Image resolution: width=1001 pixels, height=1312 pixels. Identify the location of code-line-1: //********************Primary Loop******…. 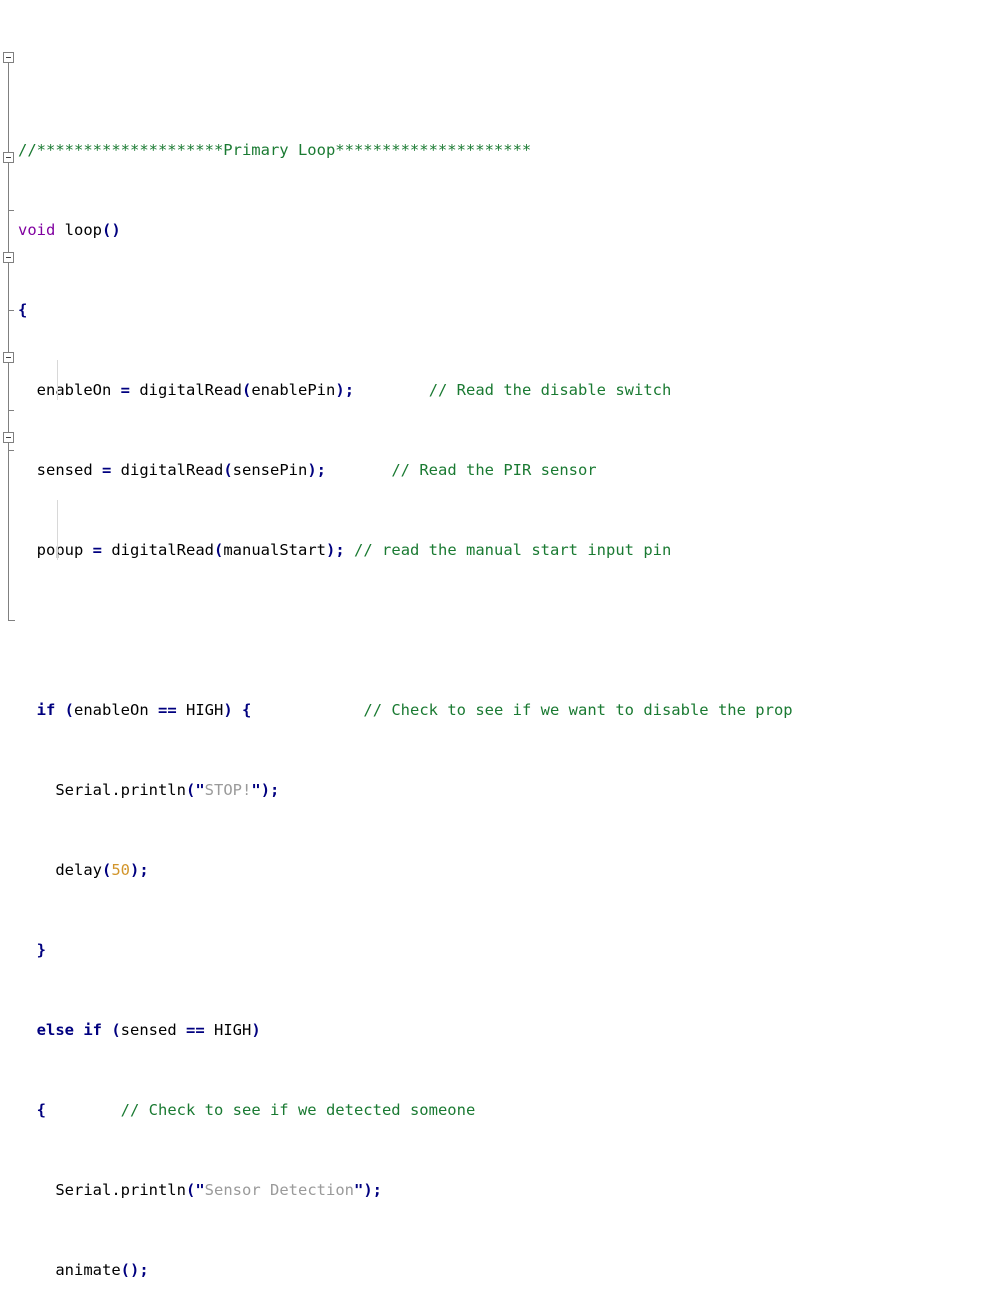
(509, 150).